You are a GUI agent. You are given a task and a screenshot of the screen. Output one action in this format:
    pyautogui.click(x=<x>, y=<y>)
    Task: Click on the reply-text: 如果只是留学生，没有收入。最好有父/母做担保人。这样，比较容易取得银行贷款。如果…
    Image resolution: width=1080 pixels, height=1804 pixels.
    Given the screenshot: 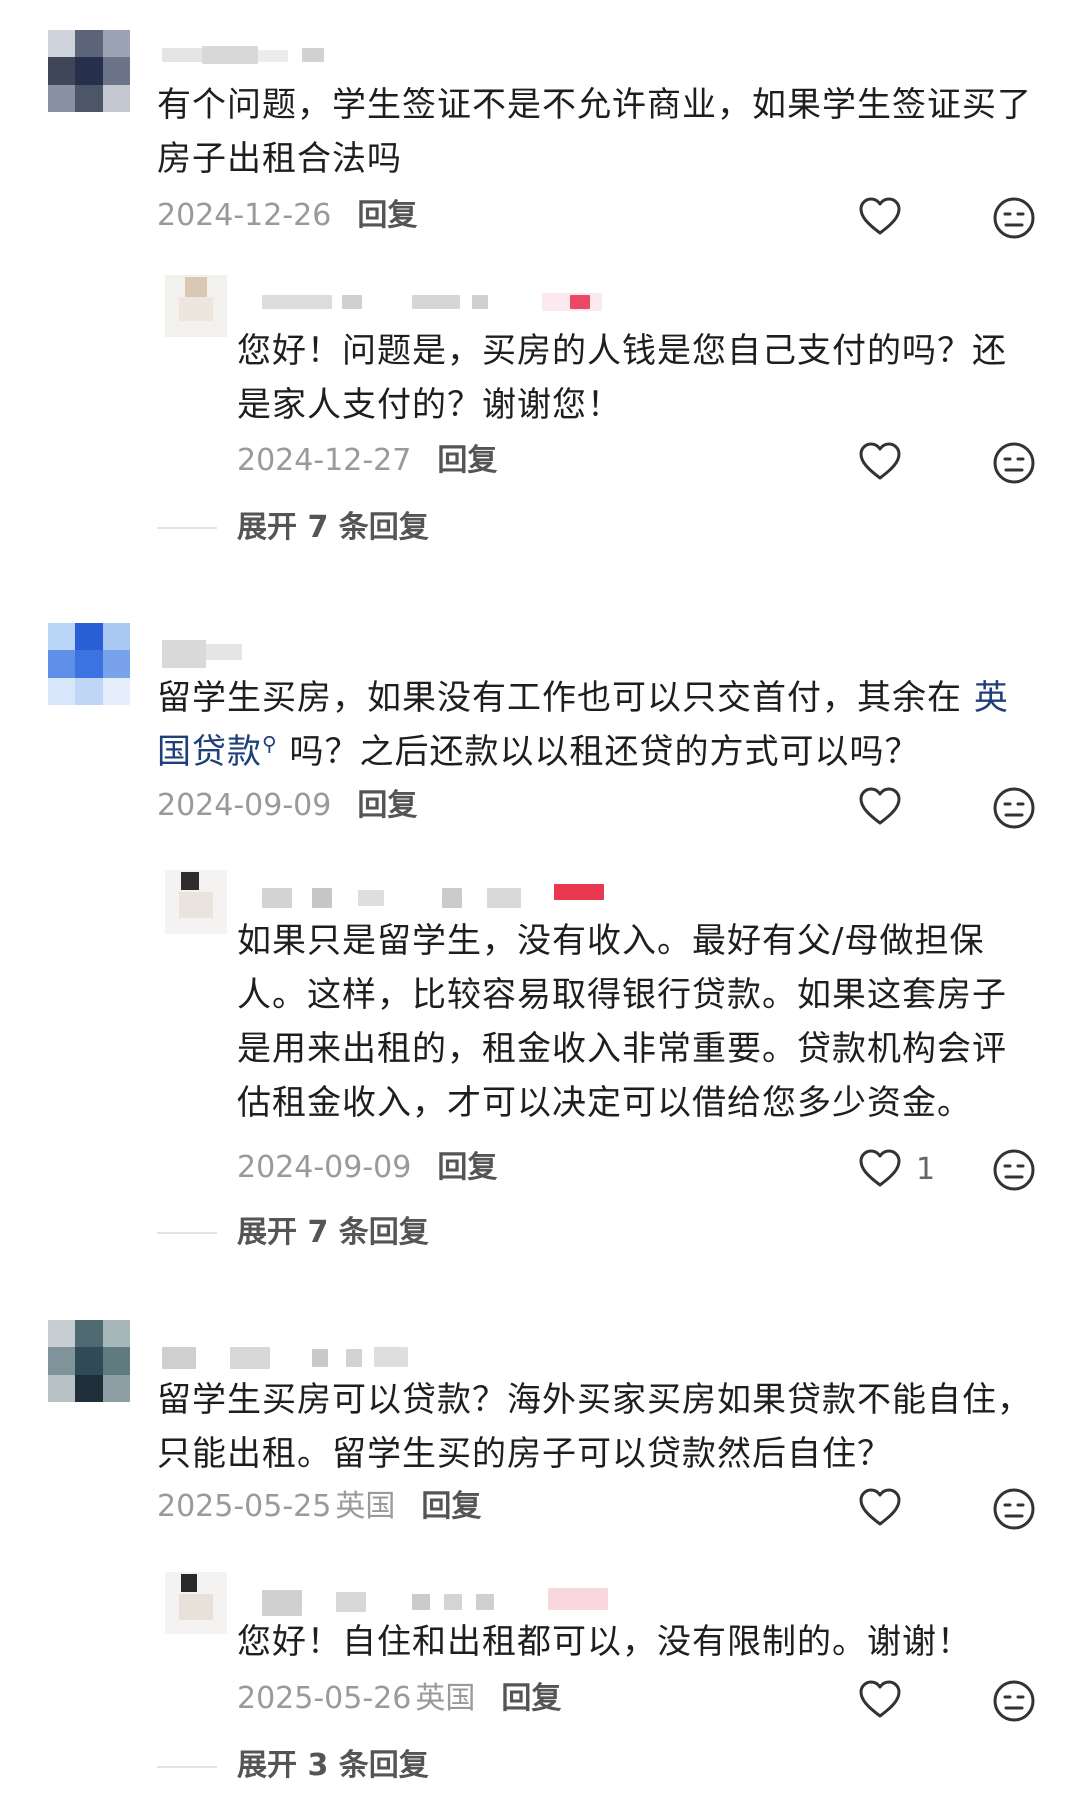 What is the action you would take?
    pyautogui.click(x=622, y=1022)
    